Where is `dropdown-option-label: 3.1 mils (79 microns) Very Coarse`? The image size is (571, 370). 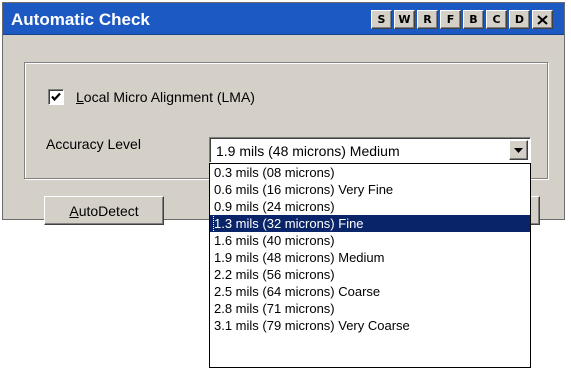 dropdown-option-label: 3.1 mils (79 microns) Very Coarse is located at coordinates (312, 325).